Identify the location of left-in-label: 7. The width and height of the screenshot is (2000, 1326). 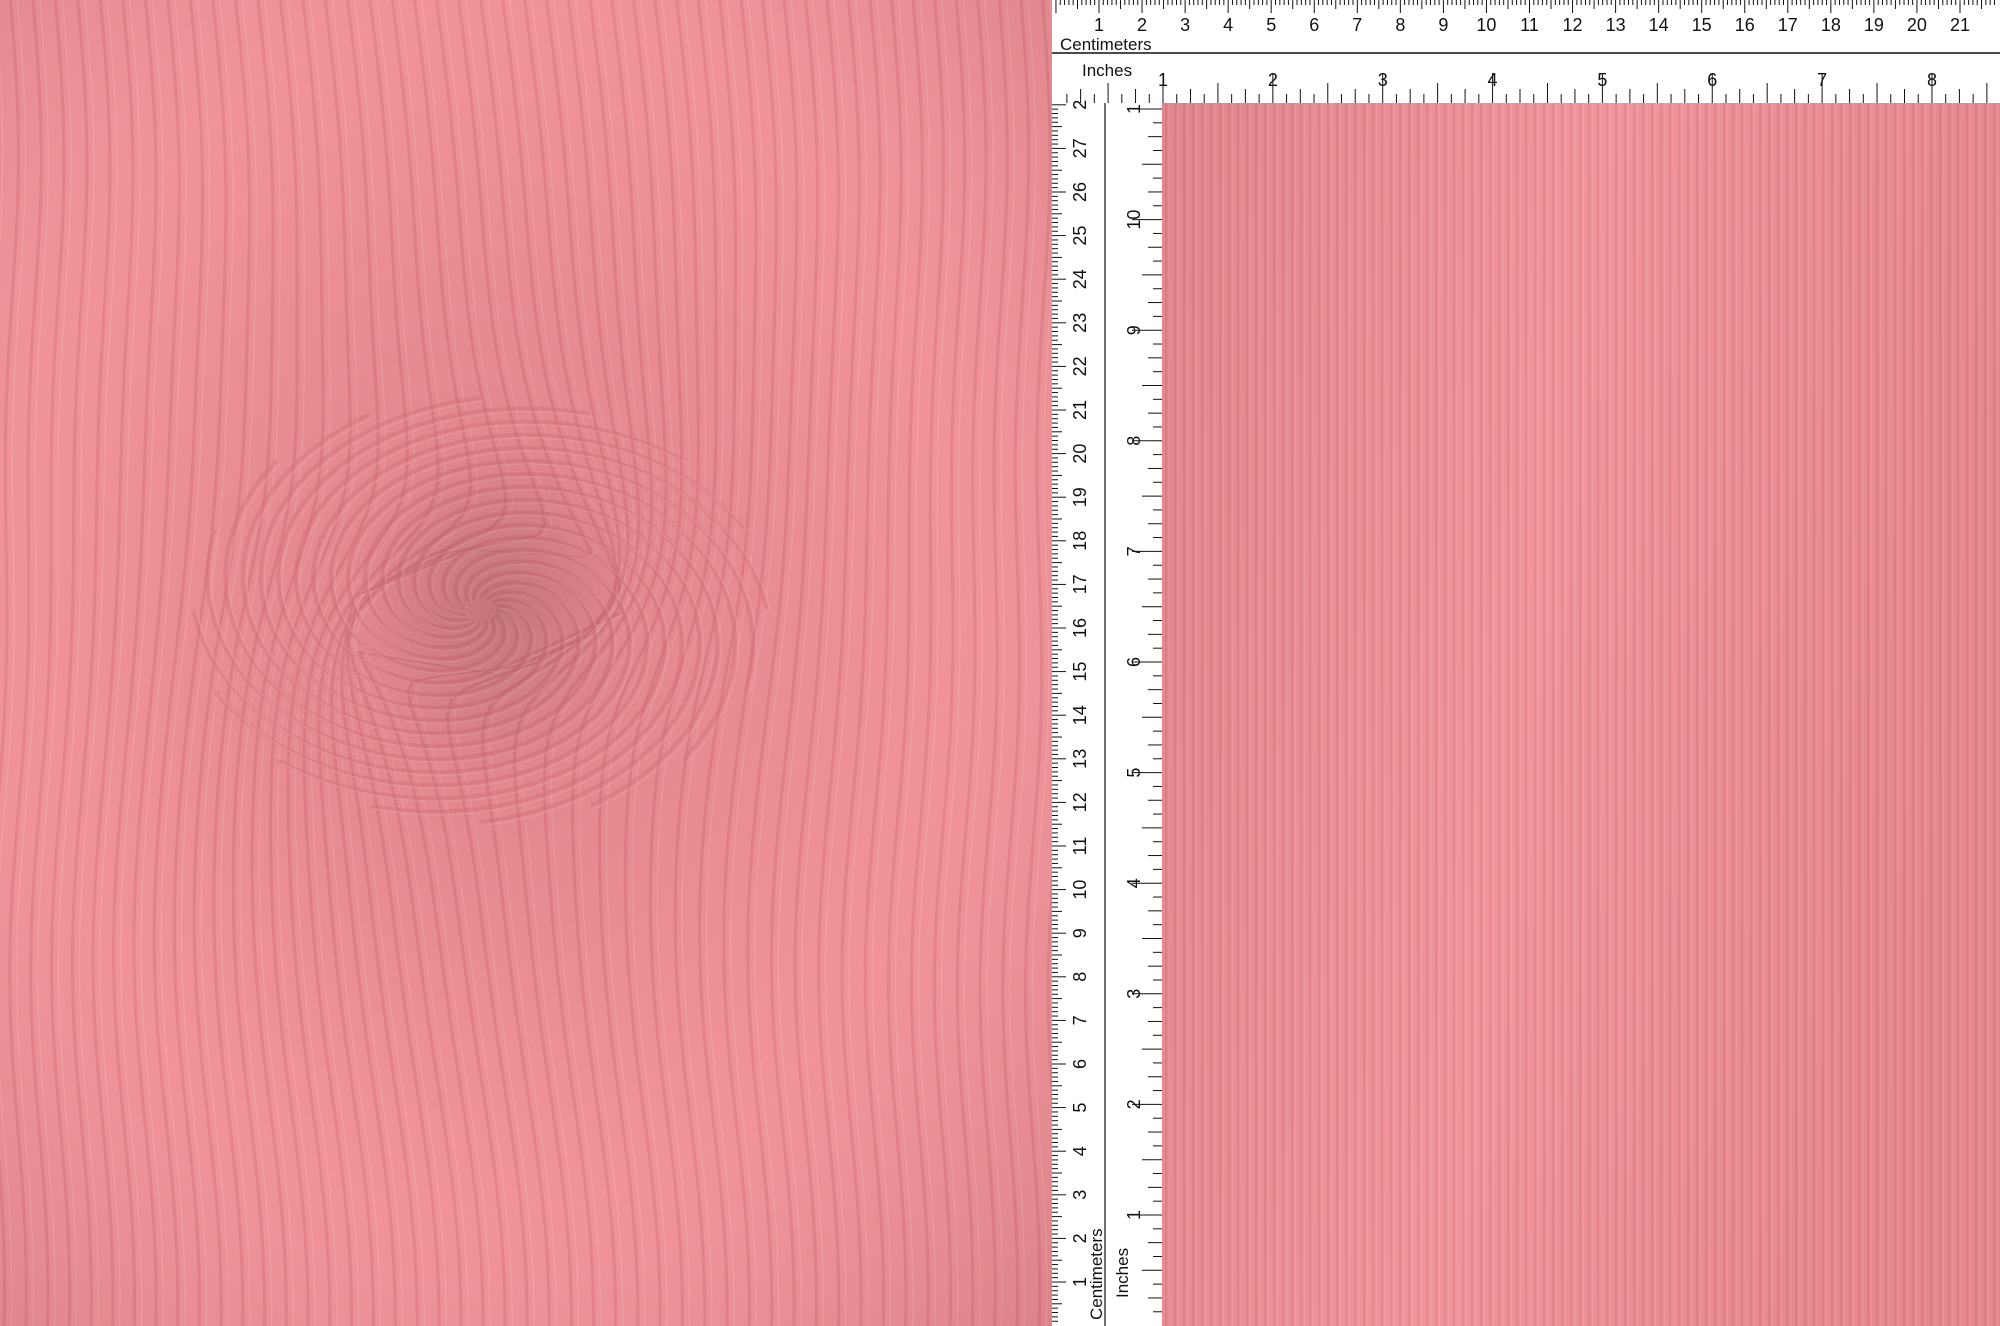
(1134, 551).